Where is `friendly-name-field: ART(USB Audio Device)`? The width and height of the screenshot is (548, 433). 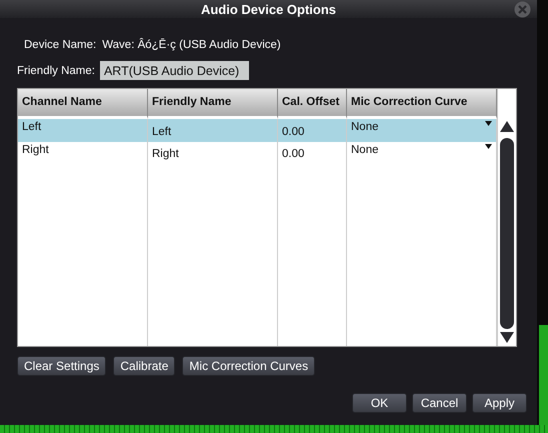
friendly-name-field: ART(USB Audio Device) is located at coordinates (174, 70).